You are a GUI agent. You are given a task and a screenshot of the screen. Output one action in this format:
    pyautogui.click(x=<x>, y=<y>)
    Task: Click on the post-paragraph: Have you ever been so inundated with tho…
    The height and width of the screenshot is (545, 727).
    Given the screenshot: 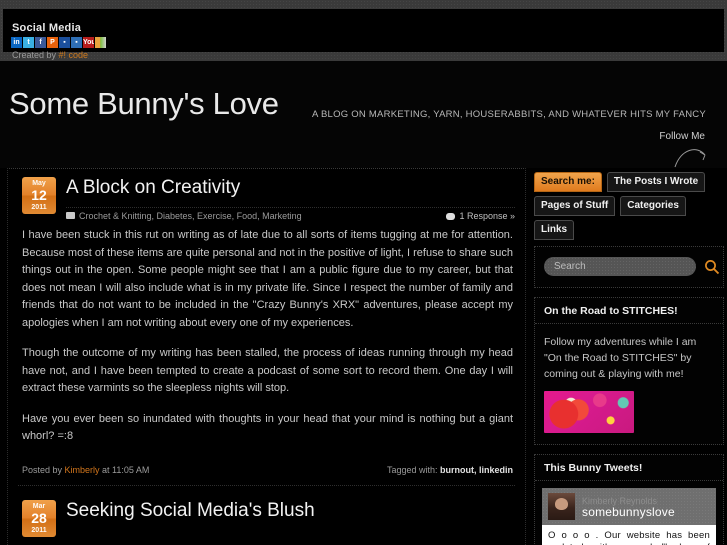 What is the action you would take?
    pyautogui.click(x=267, y=427)
    